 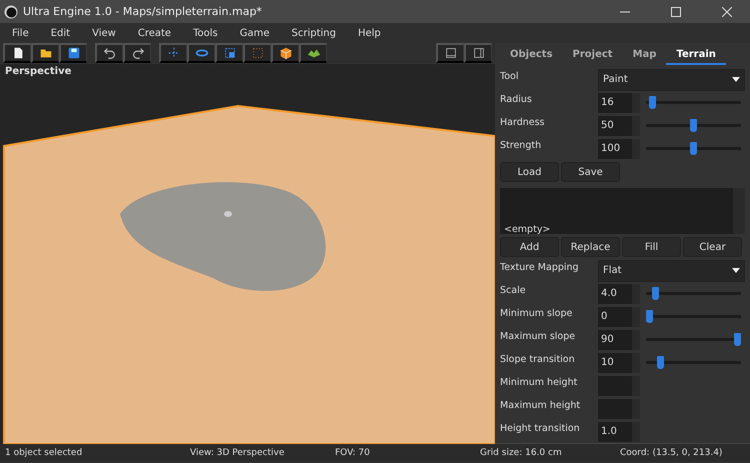 What do you see at coordinates (619, 340) in the screenshot?
I see `number-field: 90` at bounding box center [619, 340].